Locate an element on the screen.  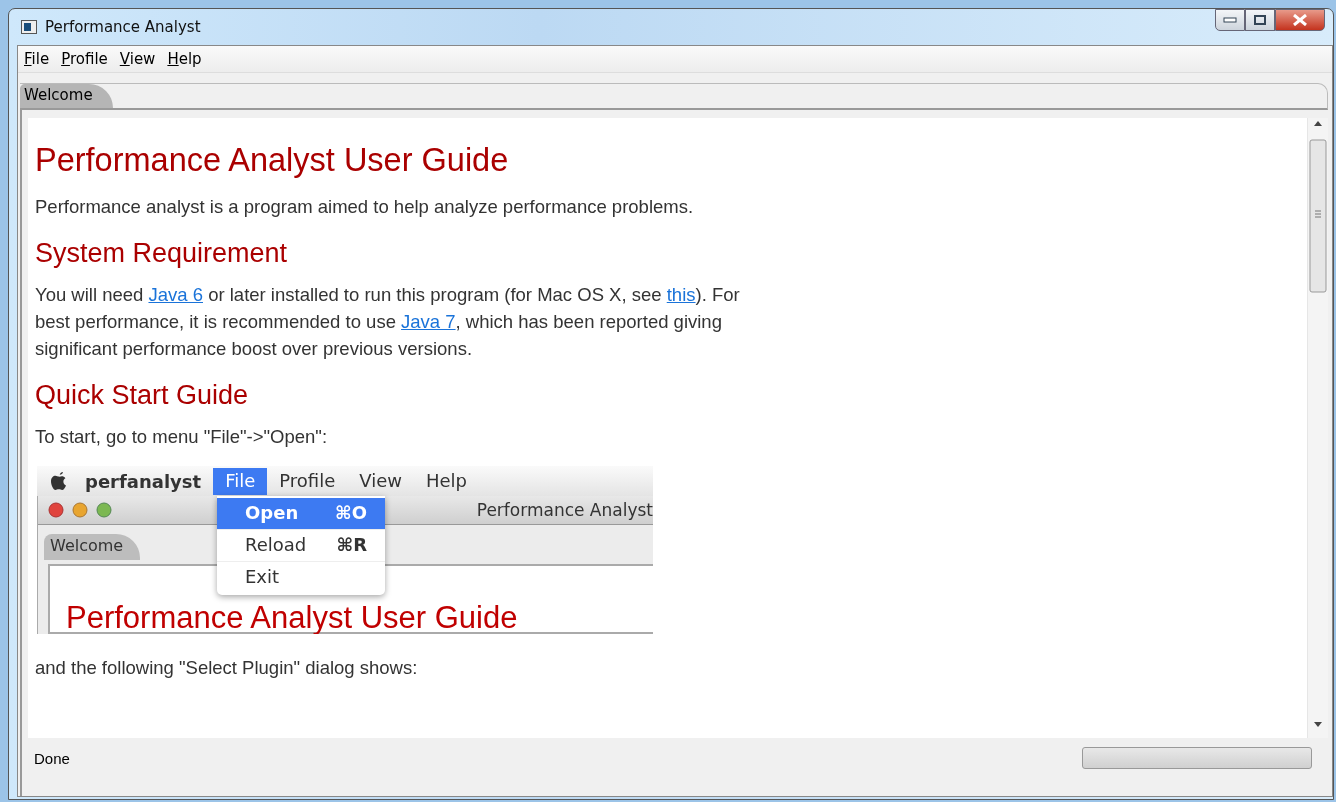
close-button is located at coordinates (1300, 20).